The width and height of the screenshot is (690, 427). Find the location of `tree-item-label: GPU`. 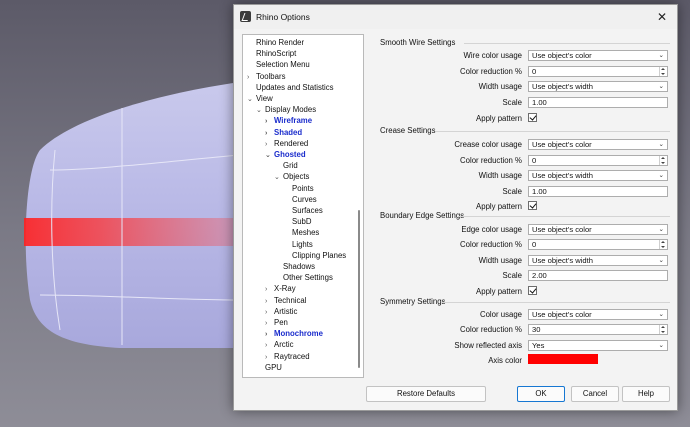

tree-item-label: GPU is located at coordinates (273, 367).